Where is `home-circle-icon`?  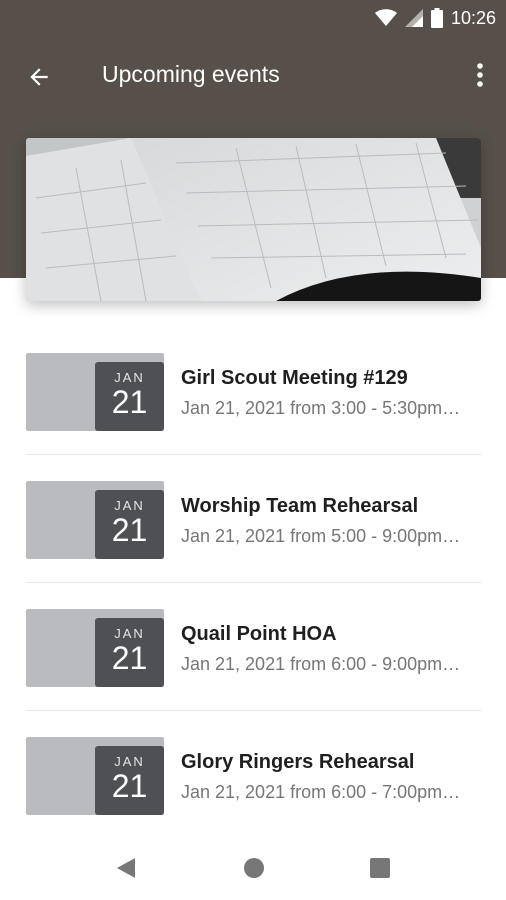
home-circle-icon is located at coordinates (254, 868).